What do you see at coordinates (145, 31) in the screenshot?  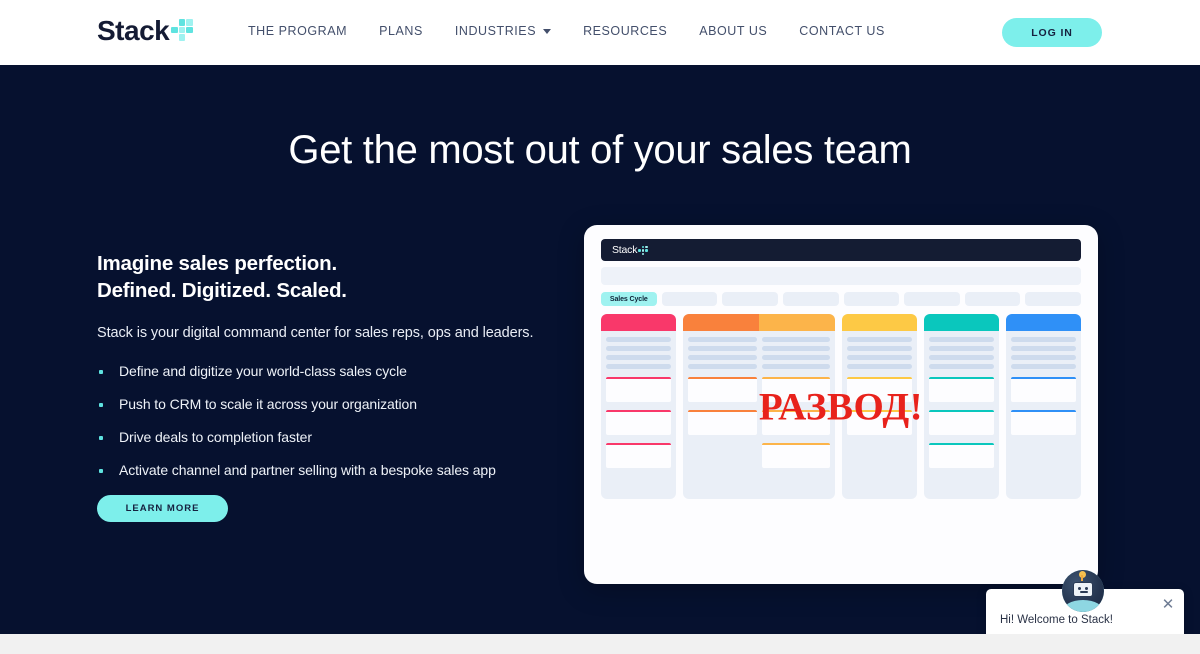 I see `logo: Stack` at bounding box center [145, 31].